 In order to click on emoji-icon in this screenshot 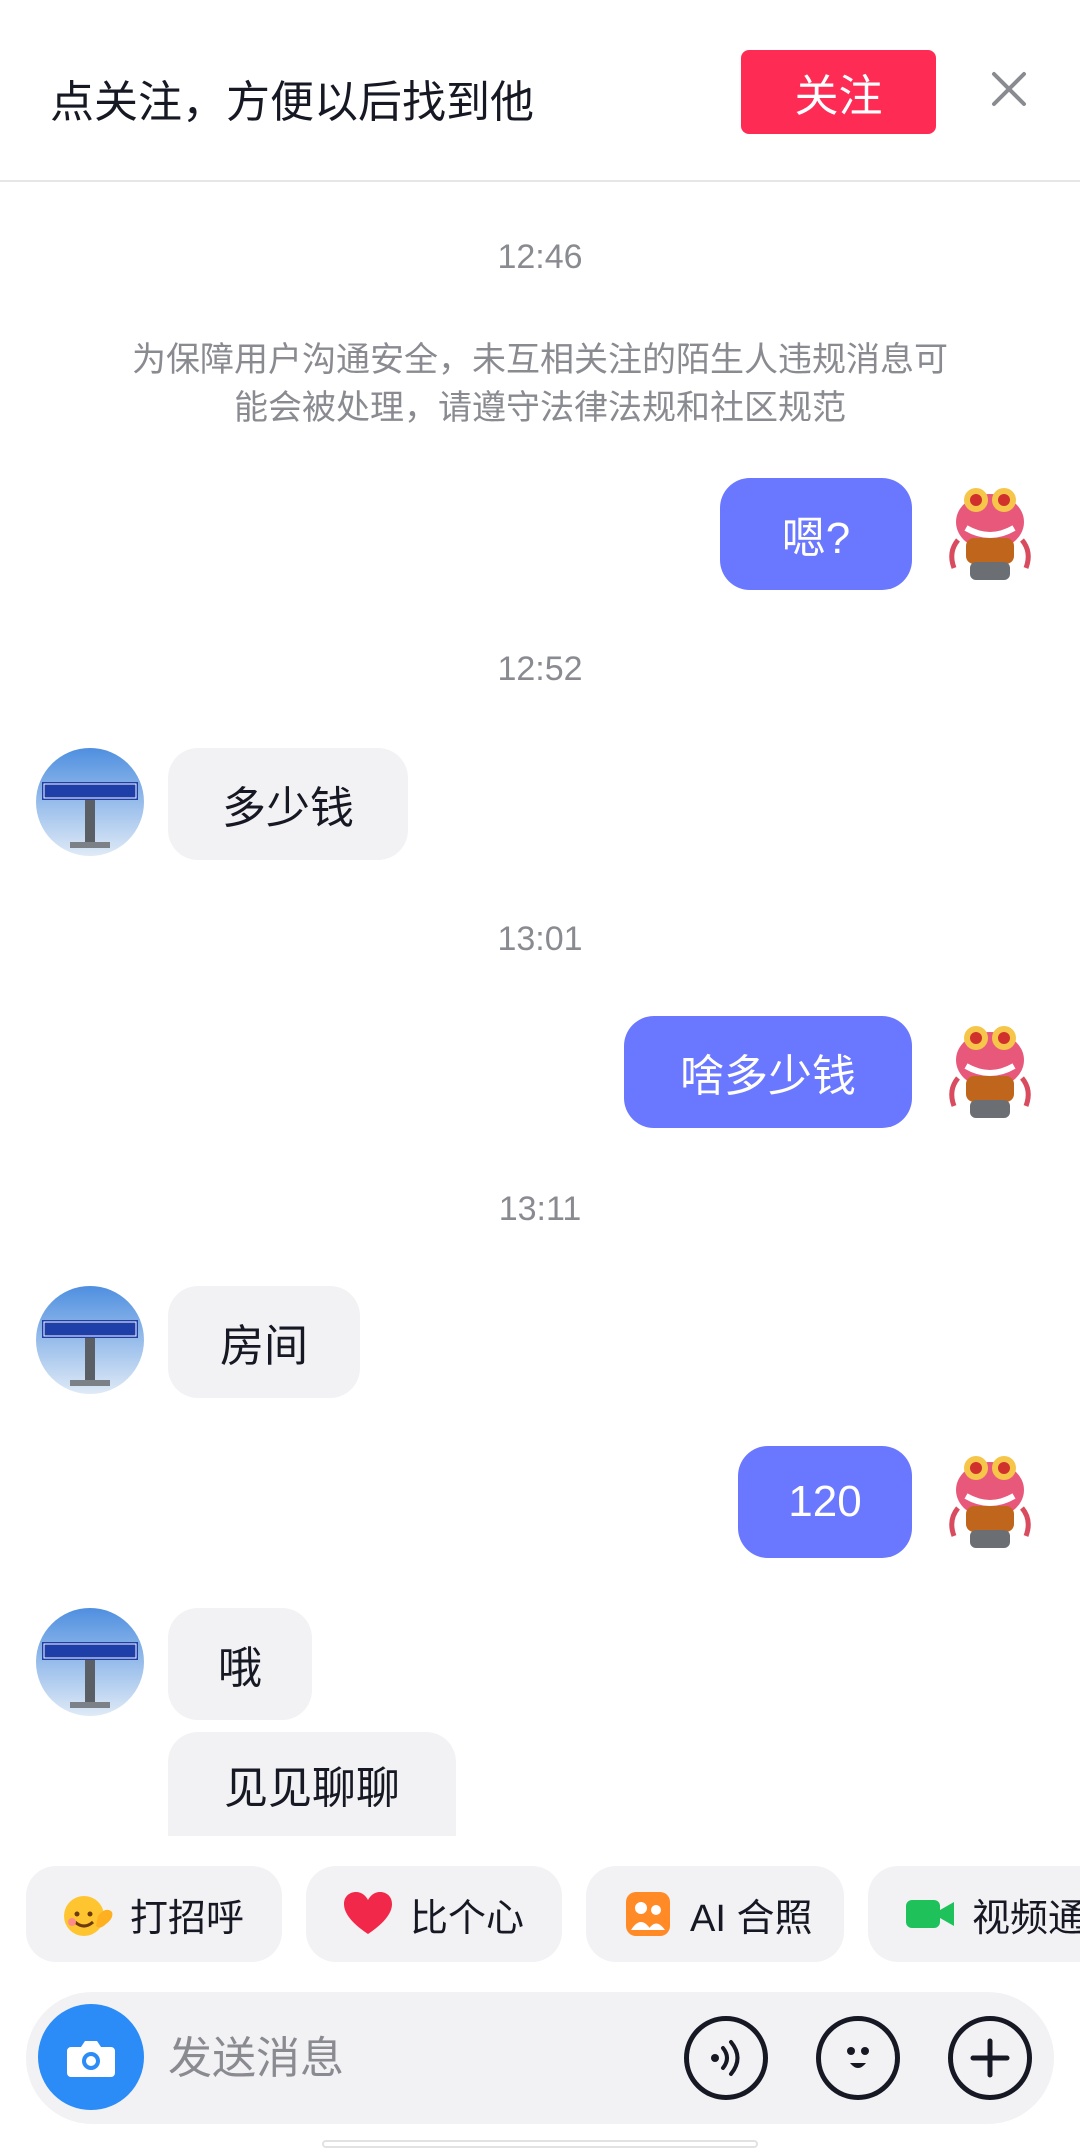, I will do `click(858, 2057)`.